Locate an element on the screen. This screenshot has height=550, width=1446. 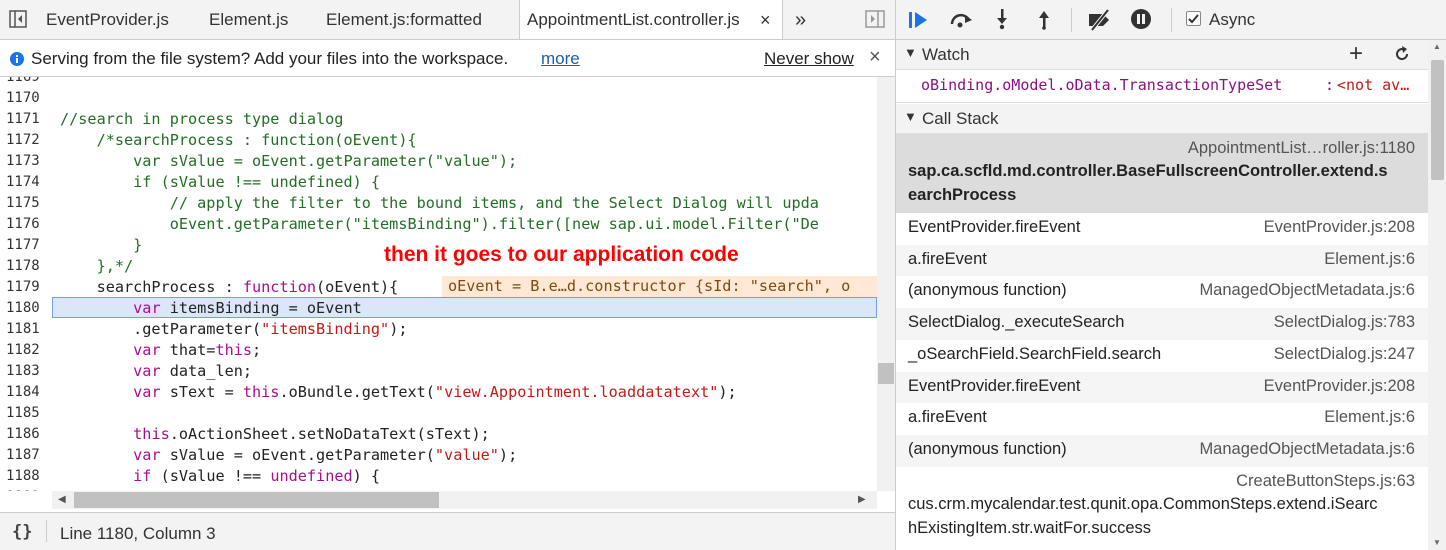
line-number: 1173 is located at coordinates (26, 161).